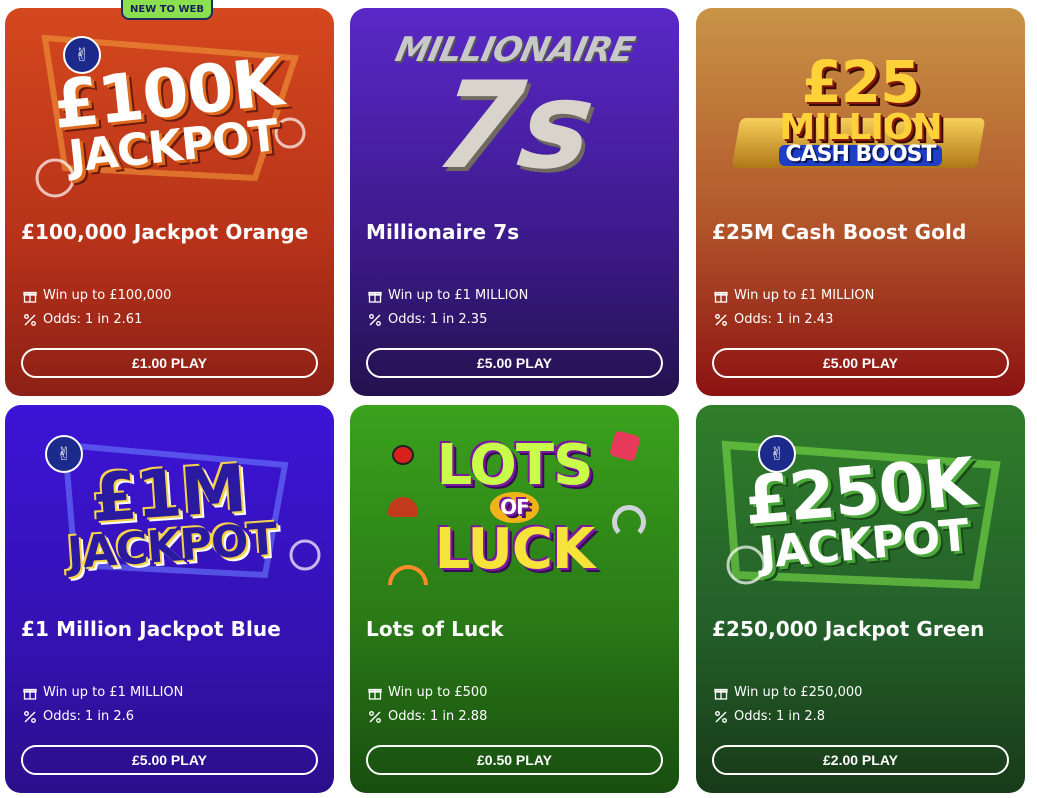 This screenshot has width=1037, height=798. Describe the element at coordinates (403, 507) in the screenshot. I see `mushroom-icon` at that location.